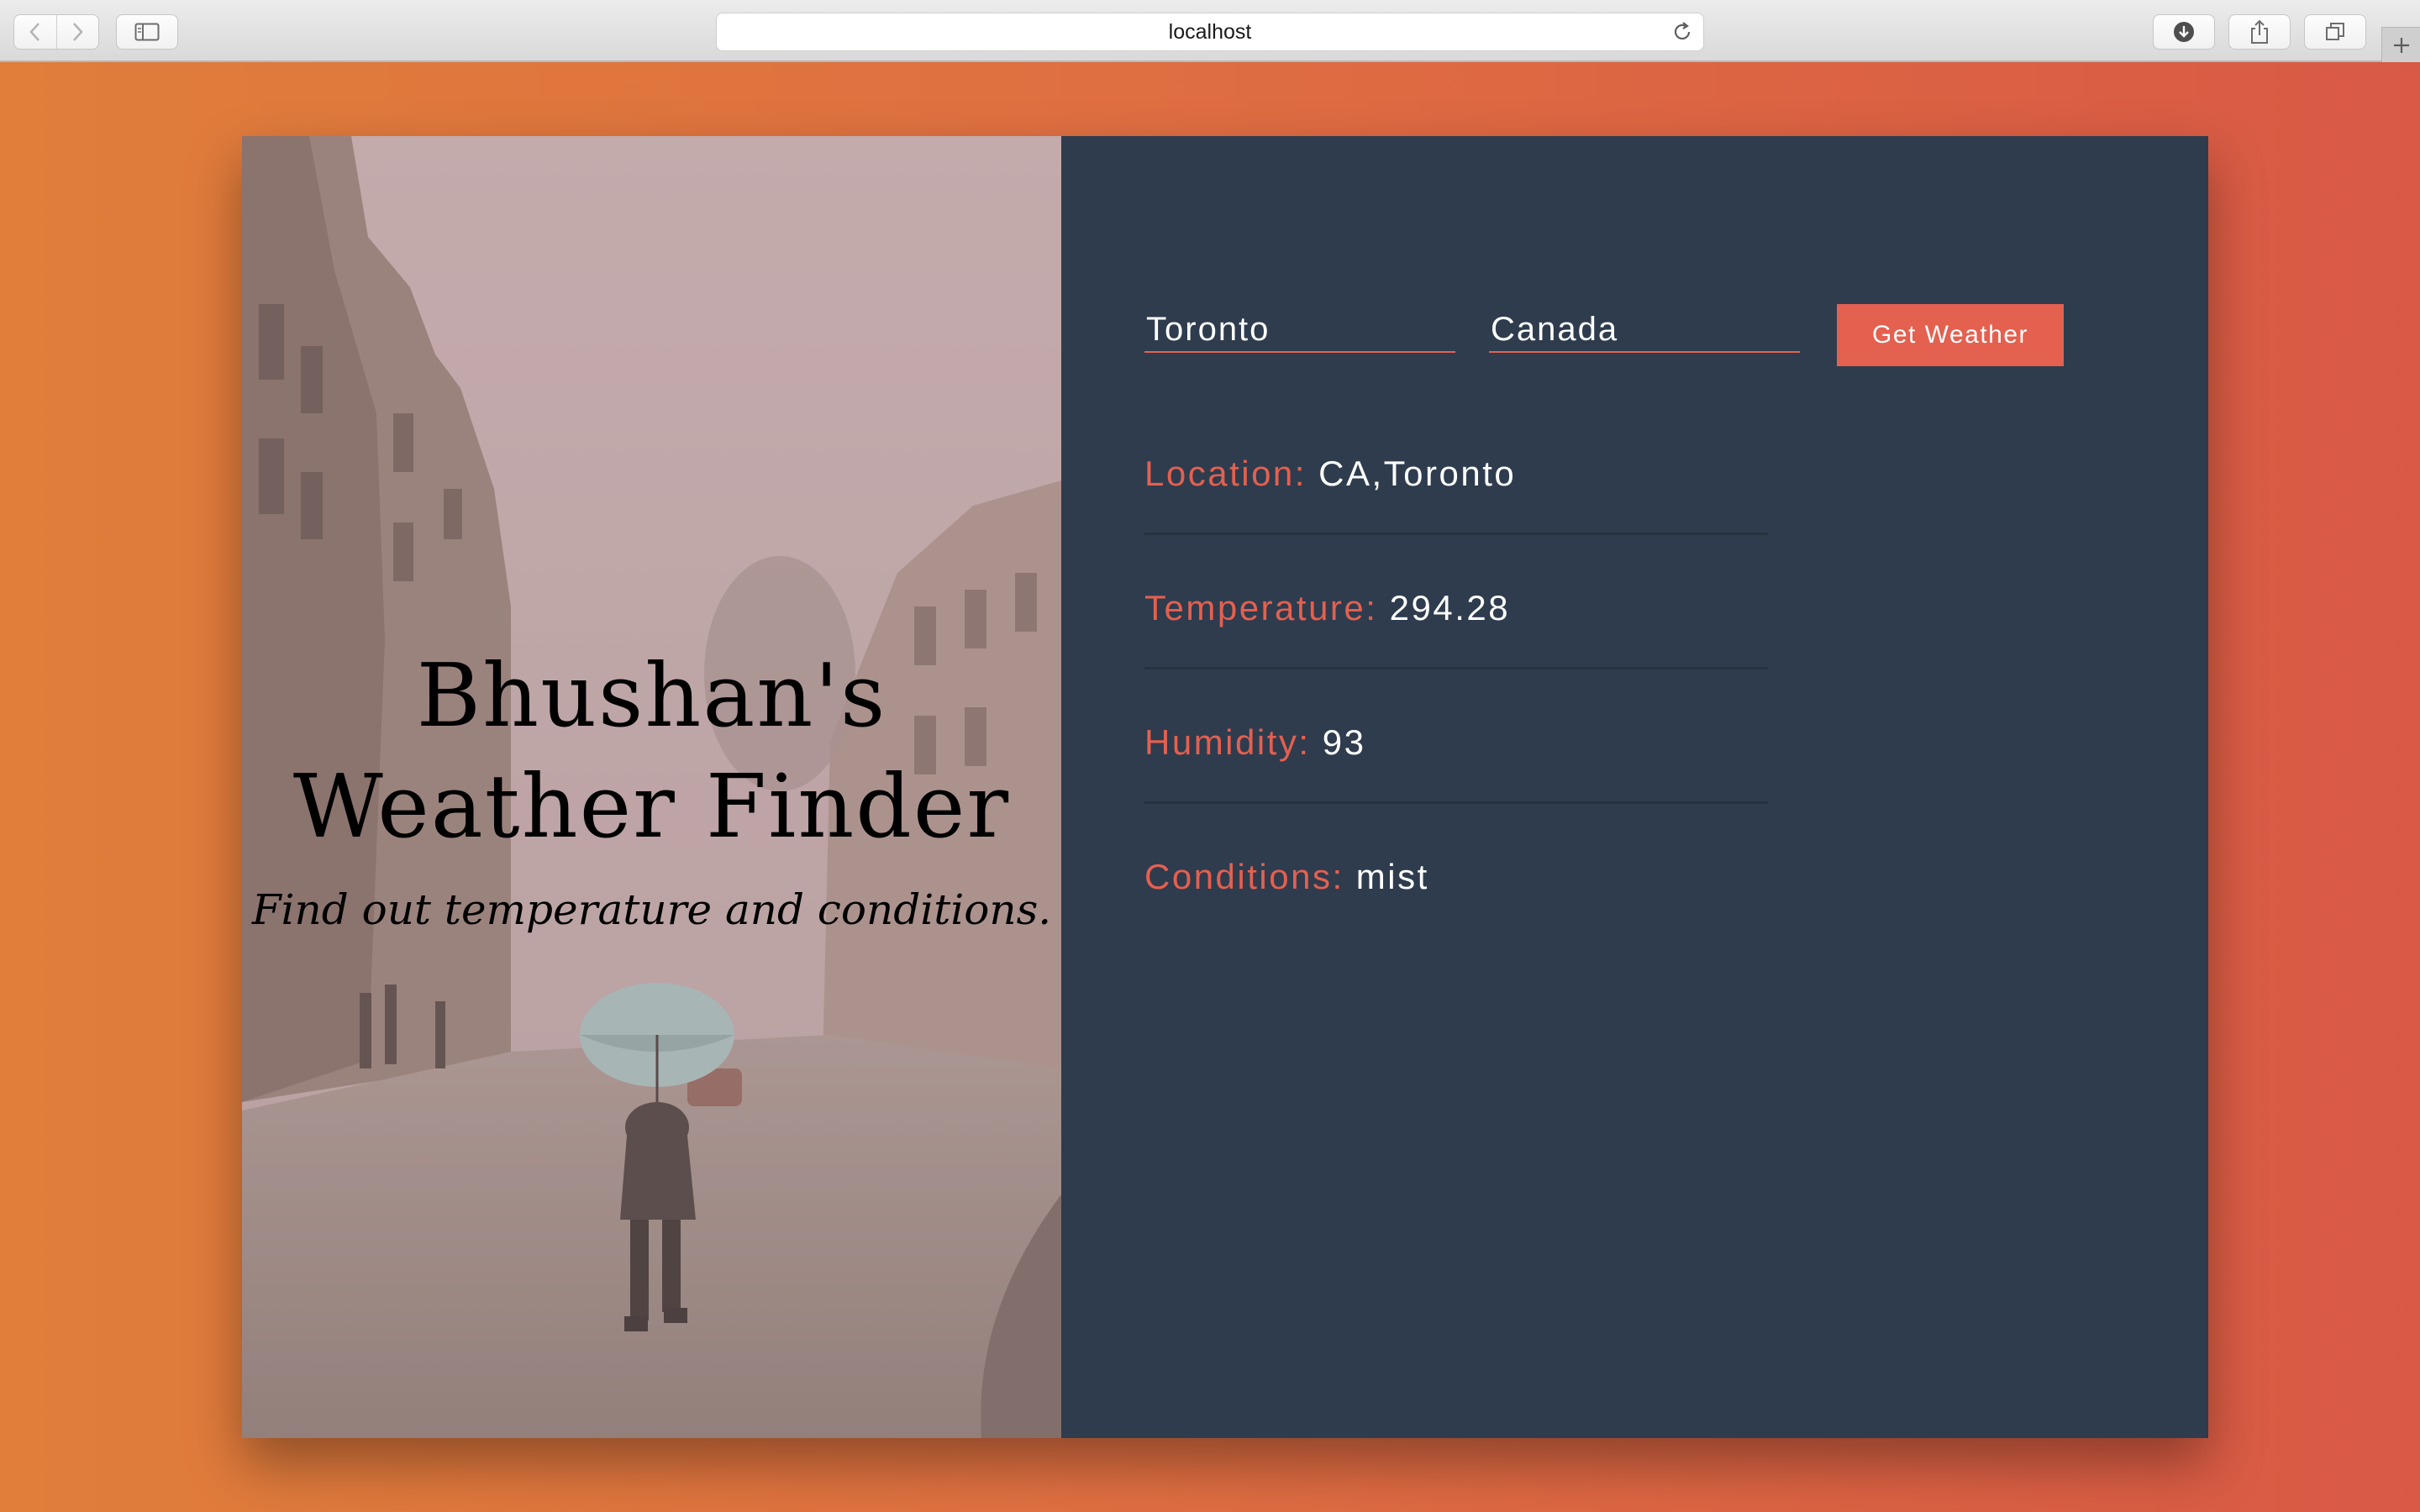 This screenshot has width=2420, height=1512. I want to click on chevron-right-icon, so click(78, 32).